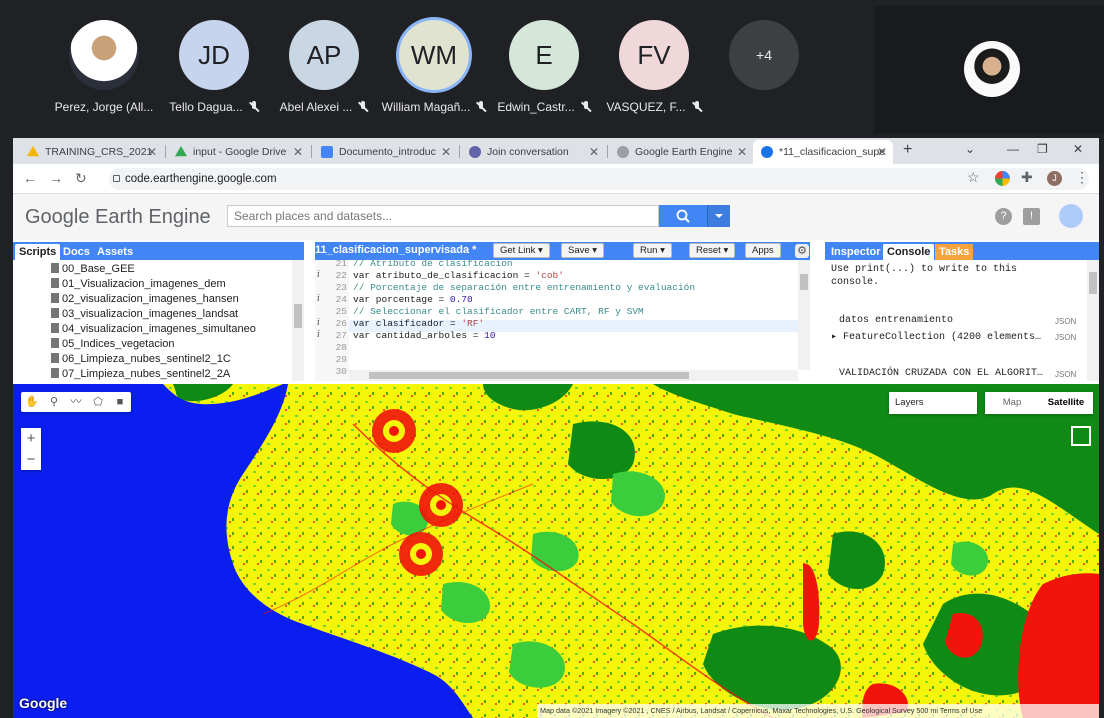 Image resolution: width=1104 pixels, height=718 pixels. I want to click on apps-button: Apps, so click(763, 250).